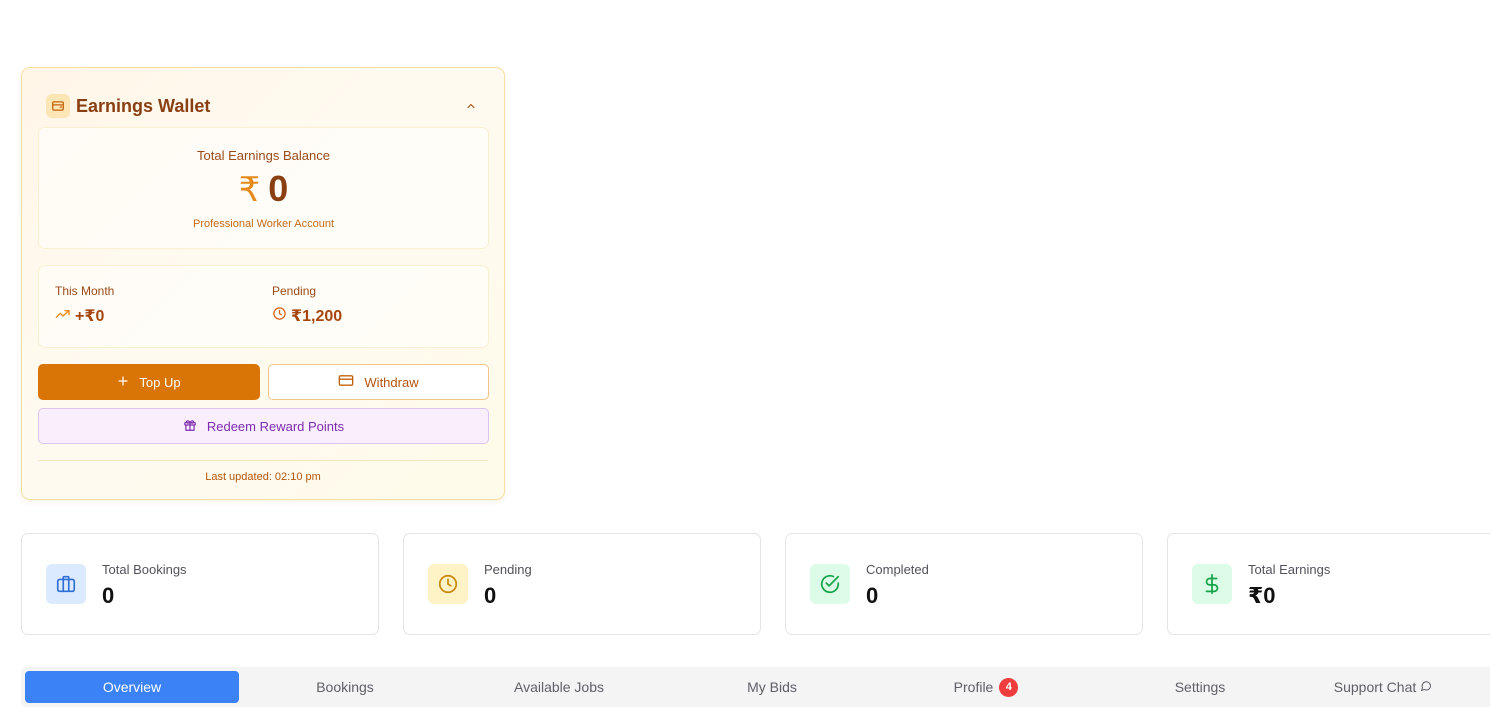 The width and height of the screenshot is (1490, 707). I want to click on pending-stat: Pending ₹1,200, so click(307, 305).